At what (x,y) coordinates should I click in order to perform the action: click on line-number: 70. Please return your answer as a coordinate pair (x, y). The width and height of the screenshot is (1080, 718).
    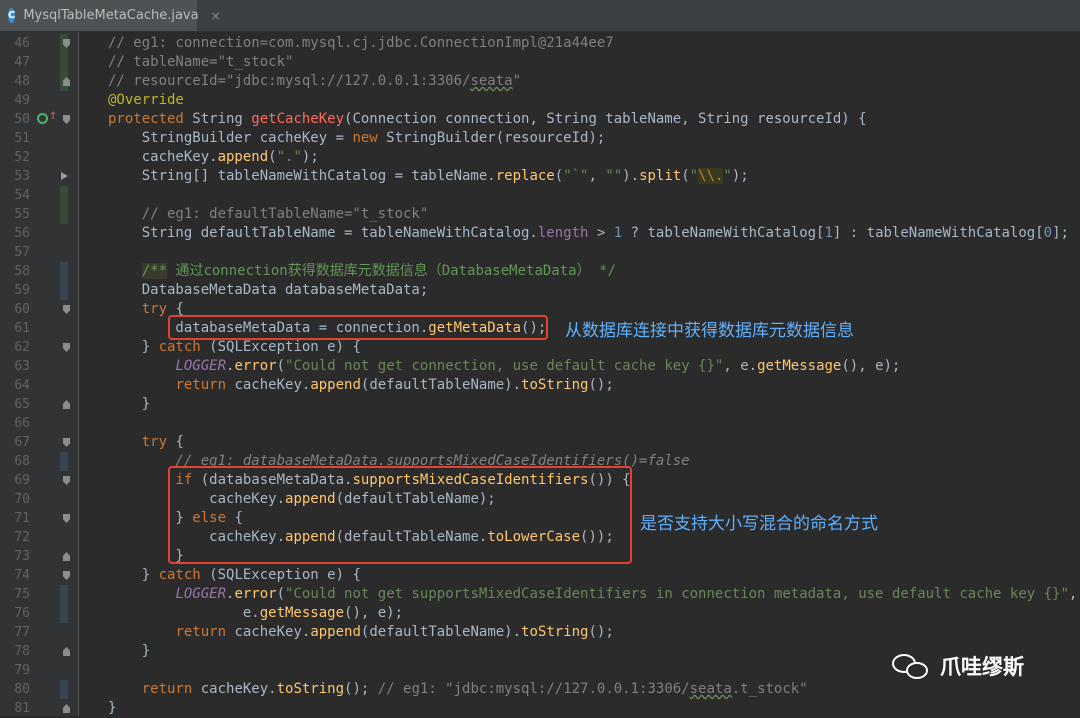
    Looking at the image, I should click on (22, 499).